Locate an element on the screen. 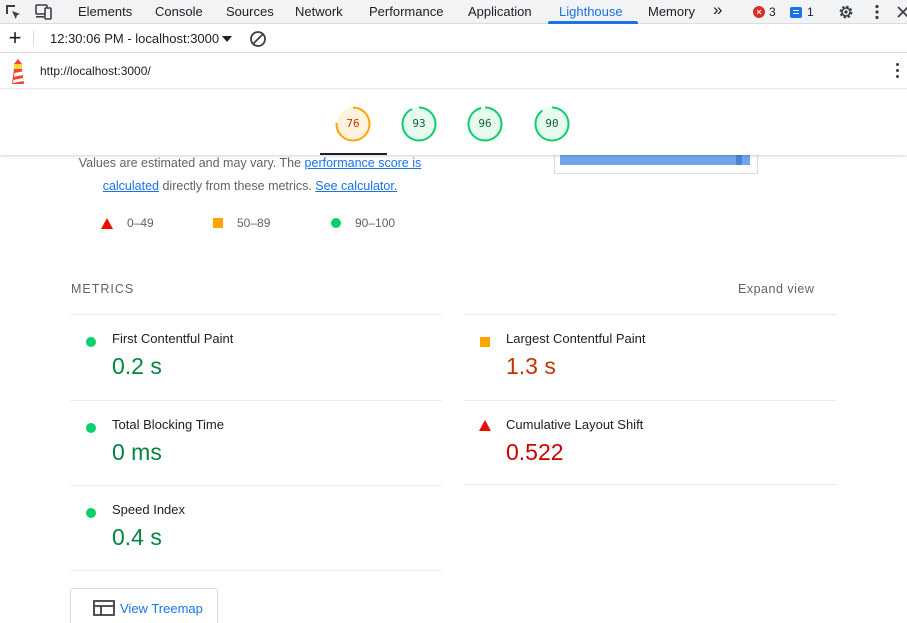  error-count: 3 is located at coordinates (772, 12).